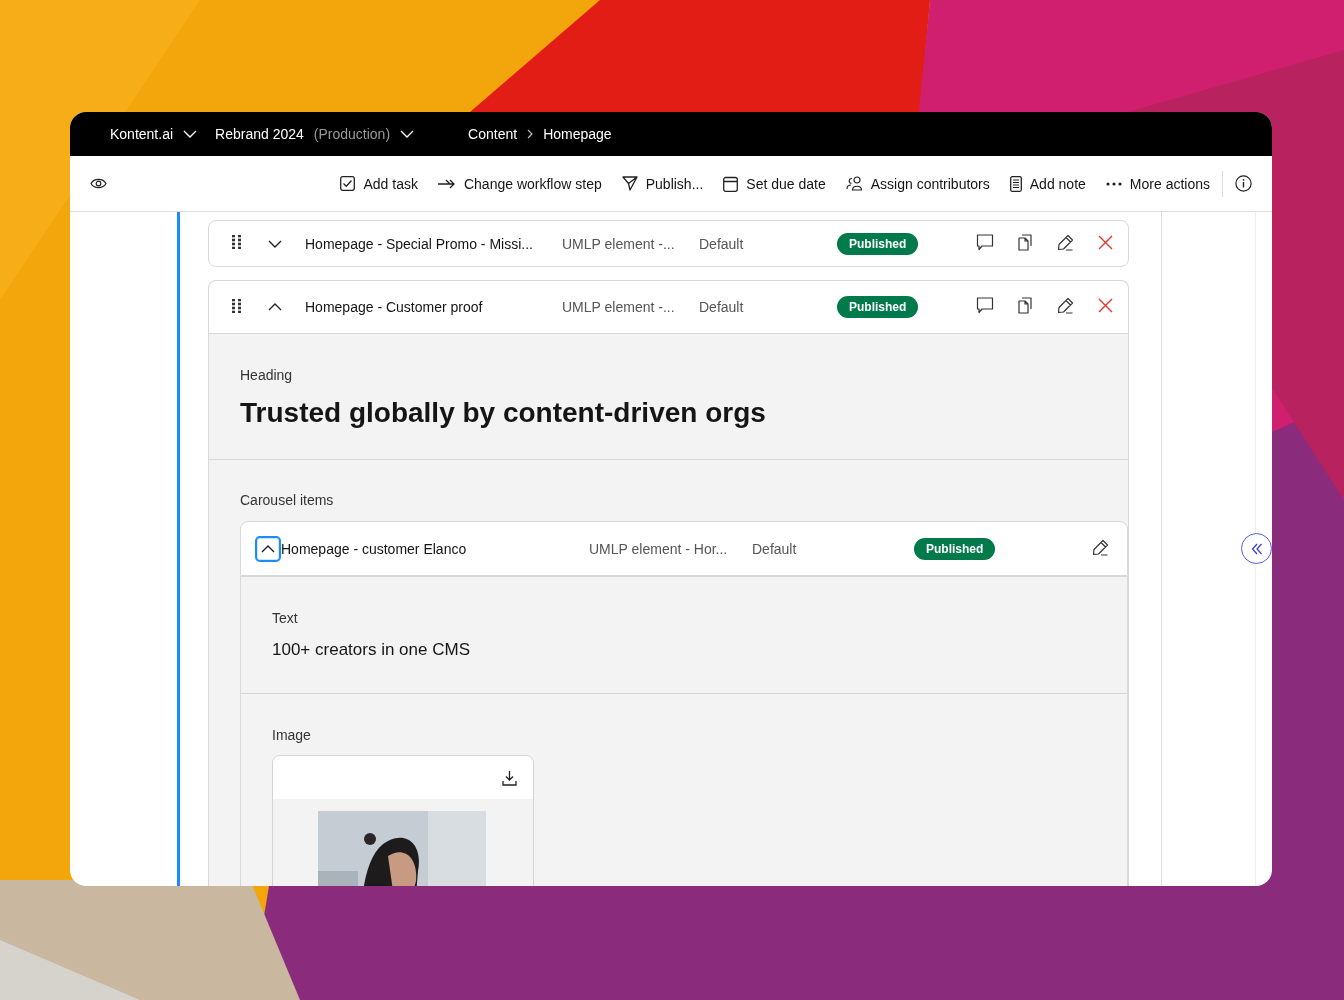 This screenshot has width=1344, height=1000. What do you see at coordinates (348, 183) in the screenshot?
I see `checkbox-icon` at bounding box center [348, 183].